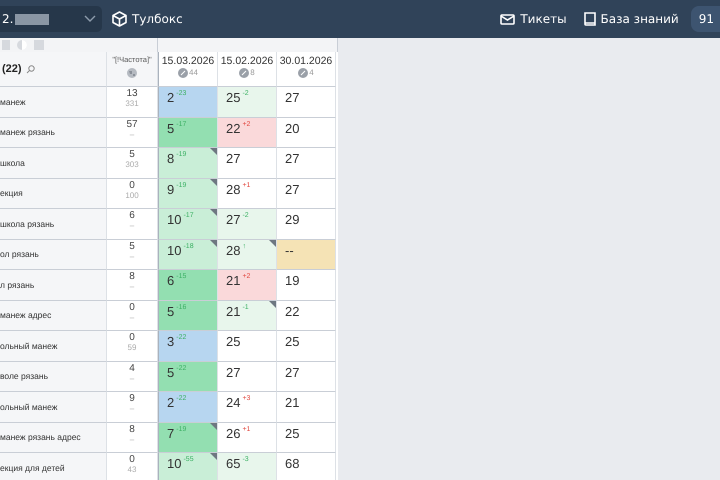  What do you see at coordinates (53, 255) in the screenshot?
I see `keyword-cell: ол рязань` at bounding box center [53, 255].